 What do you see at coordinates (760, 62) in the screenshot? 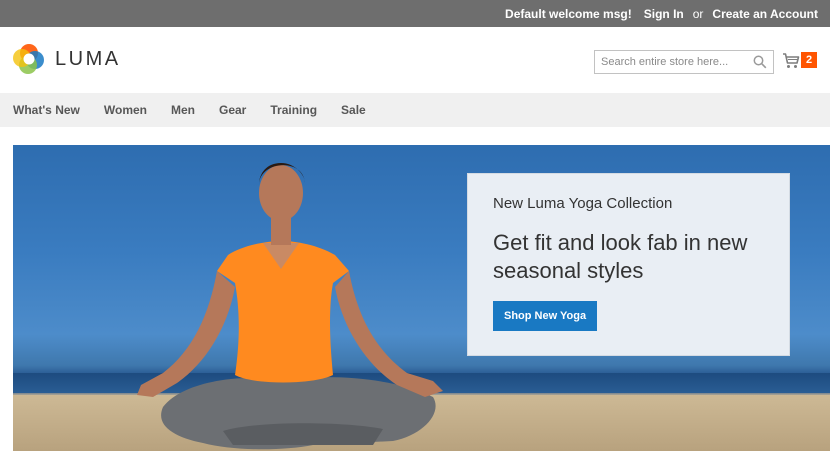
I see `search-icon` at bounding box center [760, 62].